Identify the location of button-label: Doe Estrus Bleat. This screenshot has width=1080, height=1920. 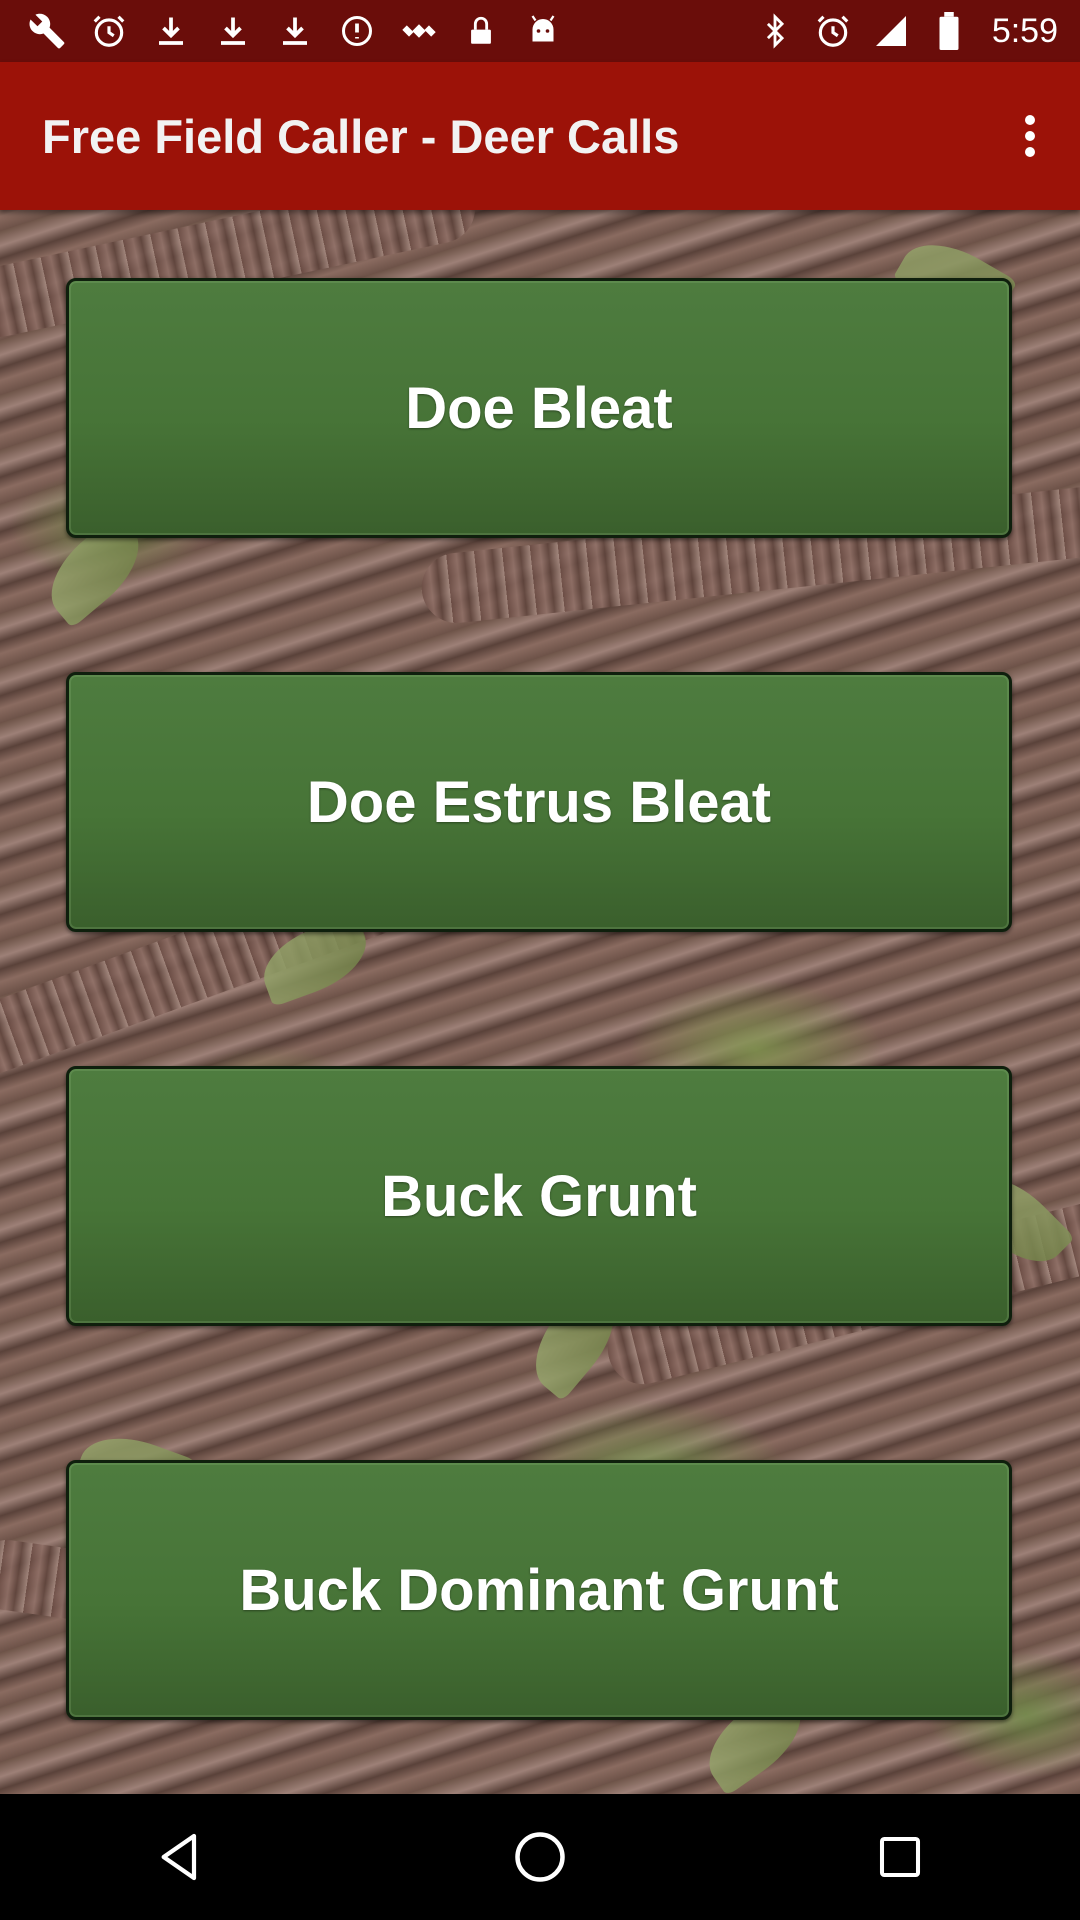
(539, 802).